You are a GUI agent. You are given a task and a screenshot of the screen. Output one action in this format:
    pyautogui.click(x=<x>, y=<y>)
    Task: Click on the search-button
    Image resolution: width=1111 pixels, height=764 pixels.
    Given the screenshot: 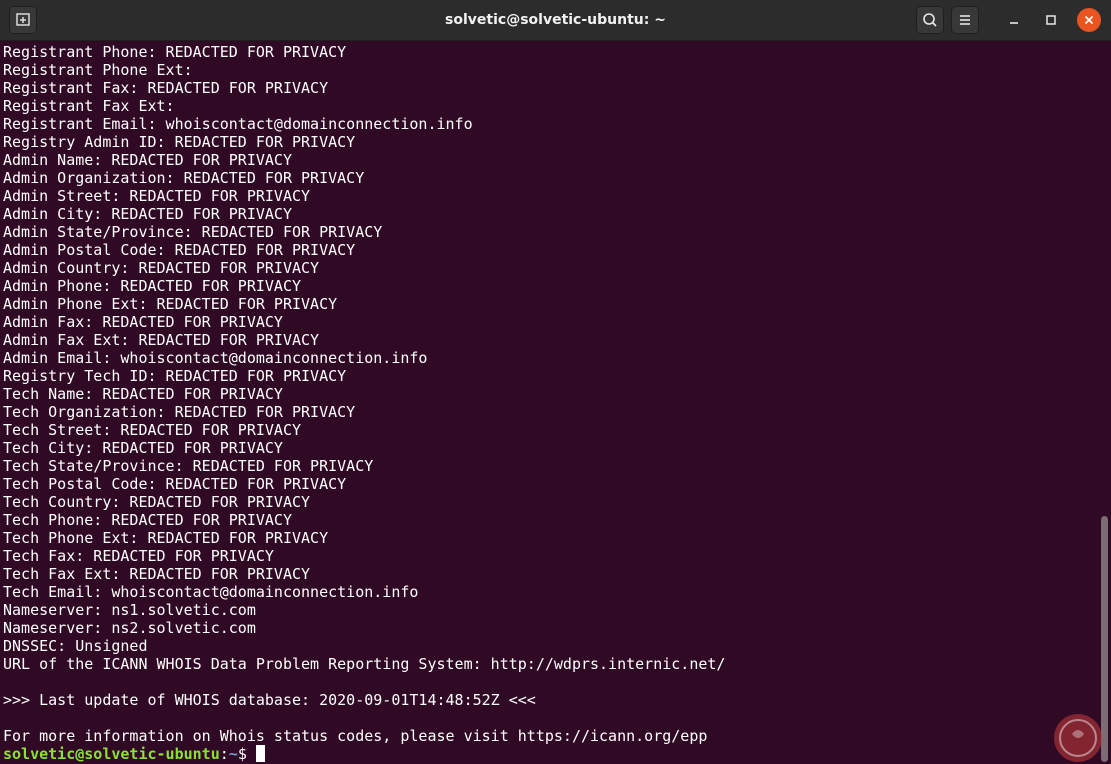 What is the action you would take?
    pyautogui.click(x=930, y=20)
    